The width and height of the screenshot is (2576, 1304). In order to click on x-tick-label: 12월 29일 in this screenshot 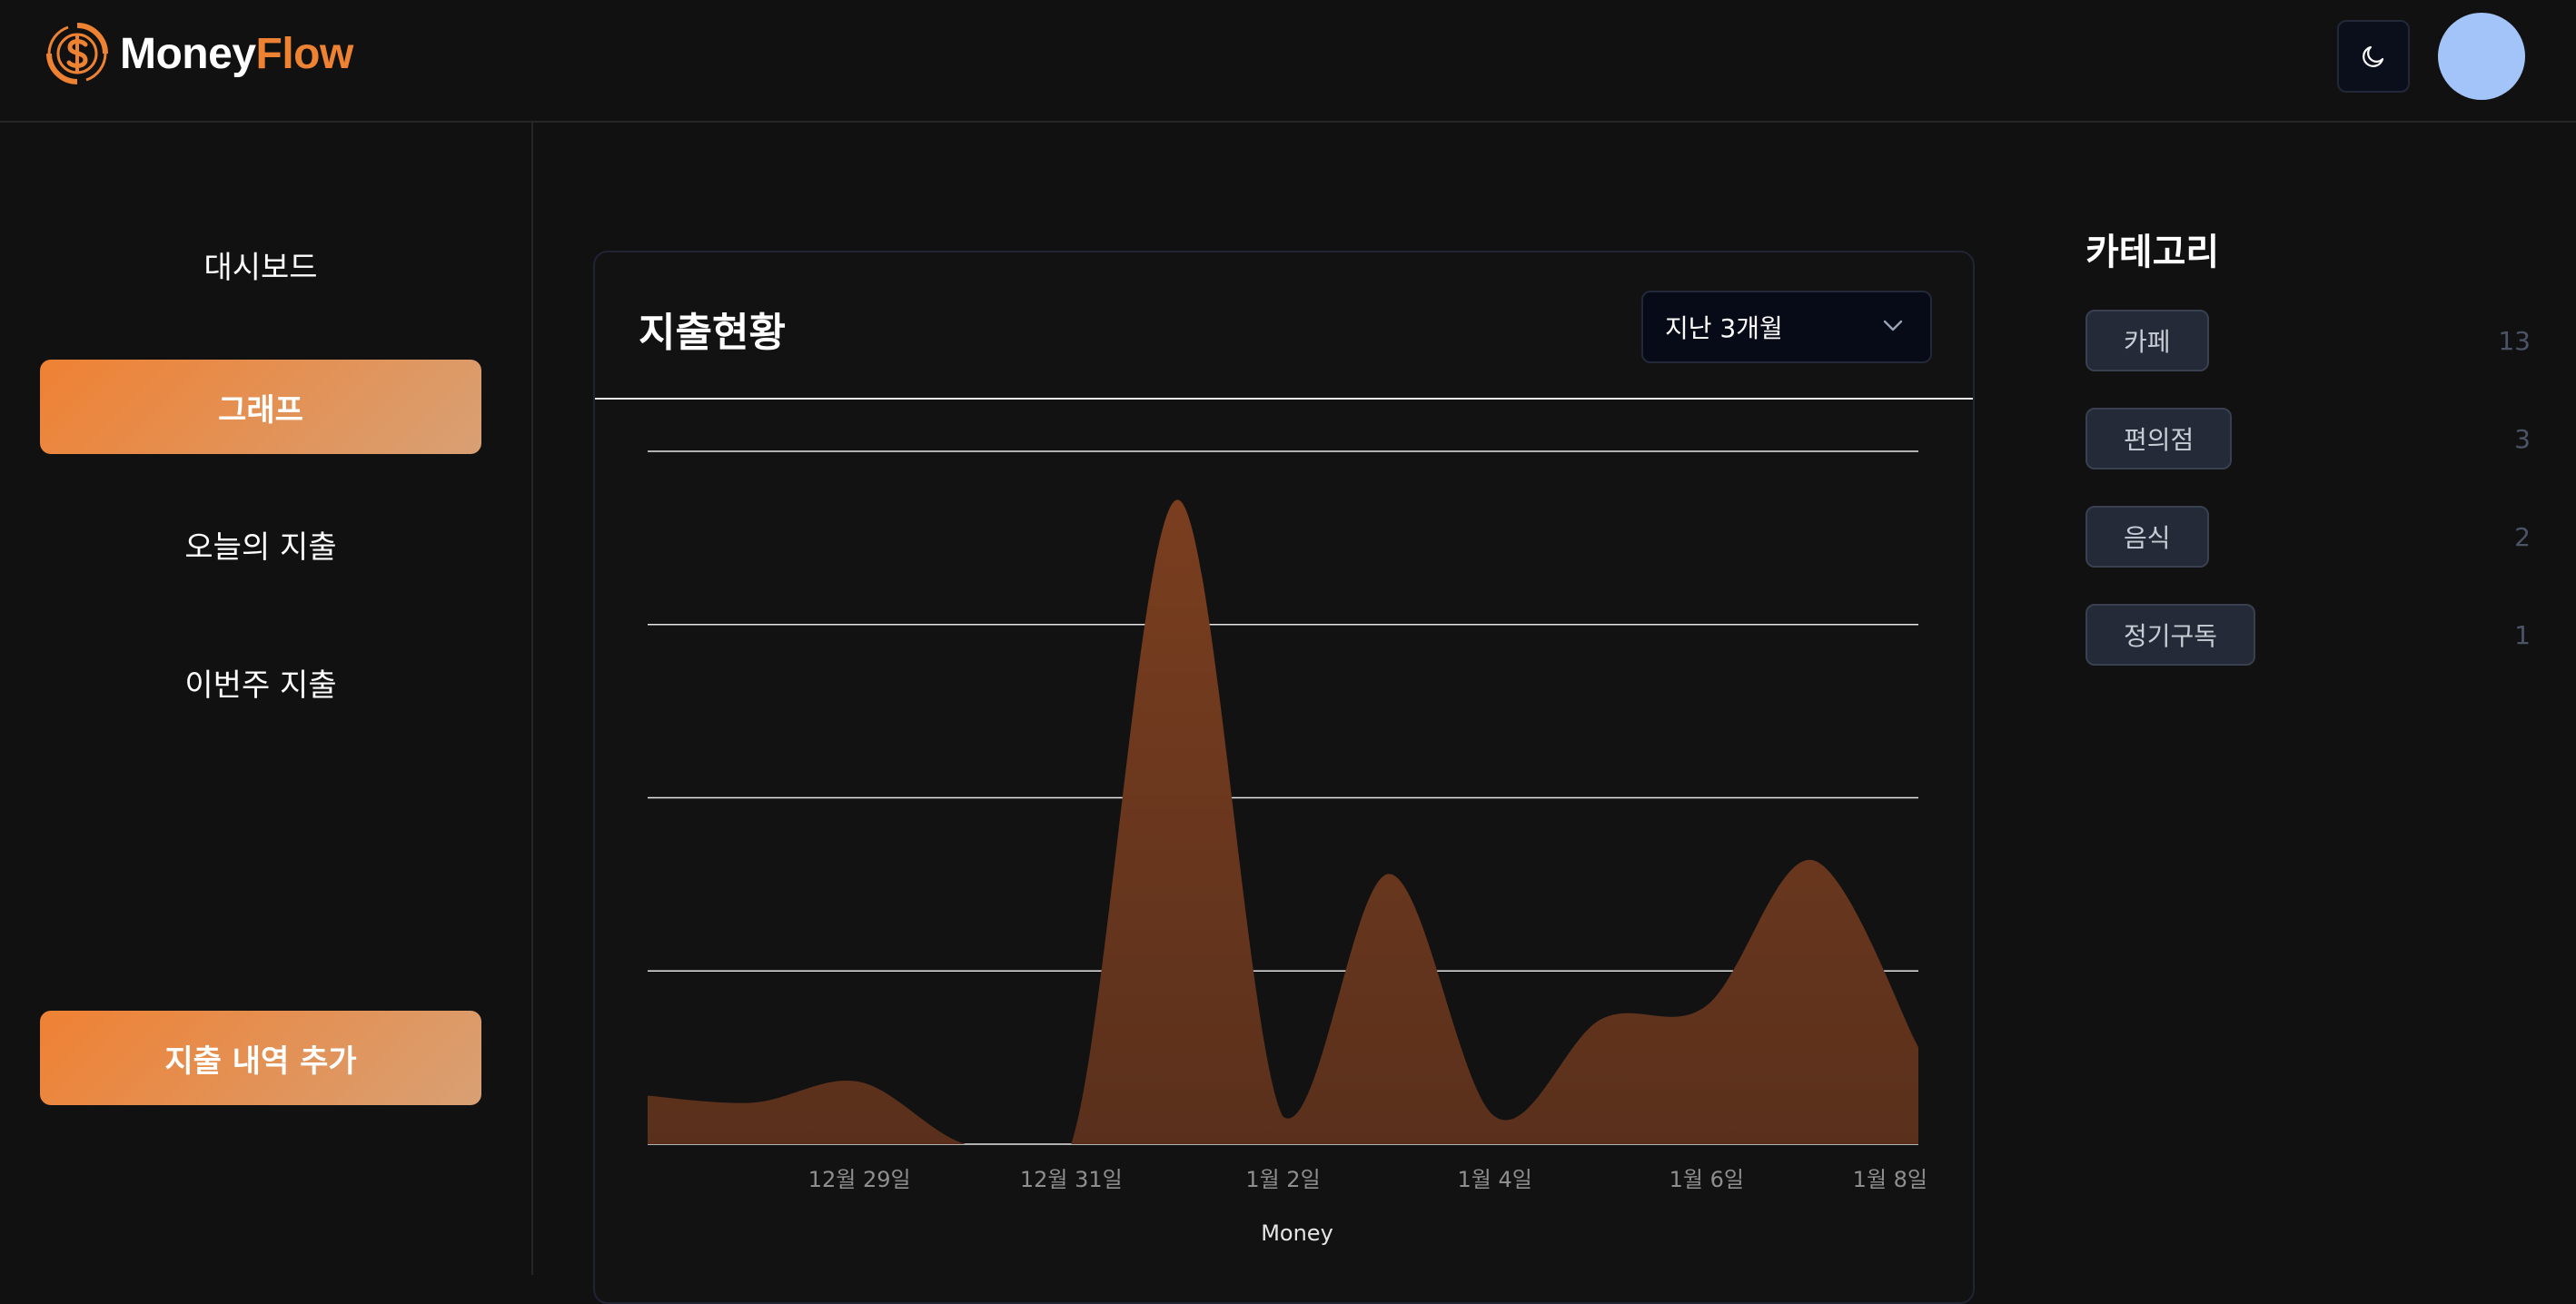, I will do `click(859, 1179)`.